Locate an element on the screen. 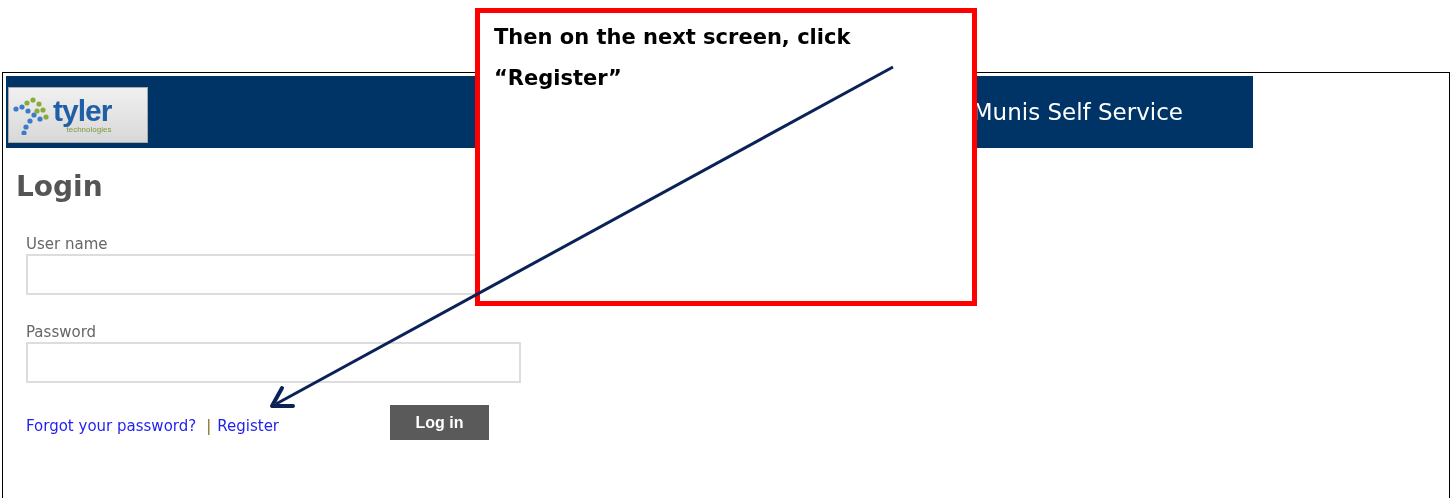  login-button: Log in is located at coordinates (440, 422).